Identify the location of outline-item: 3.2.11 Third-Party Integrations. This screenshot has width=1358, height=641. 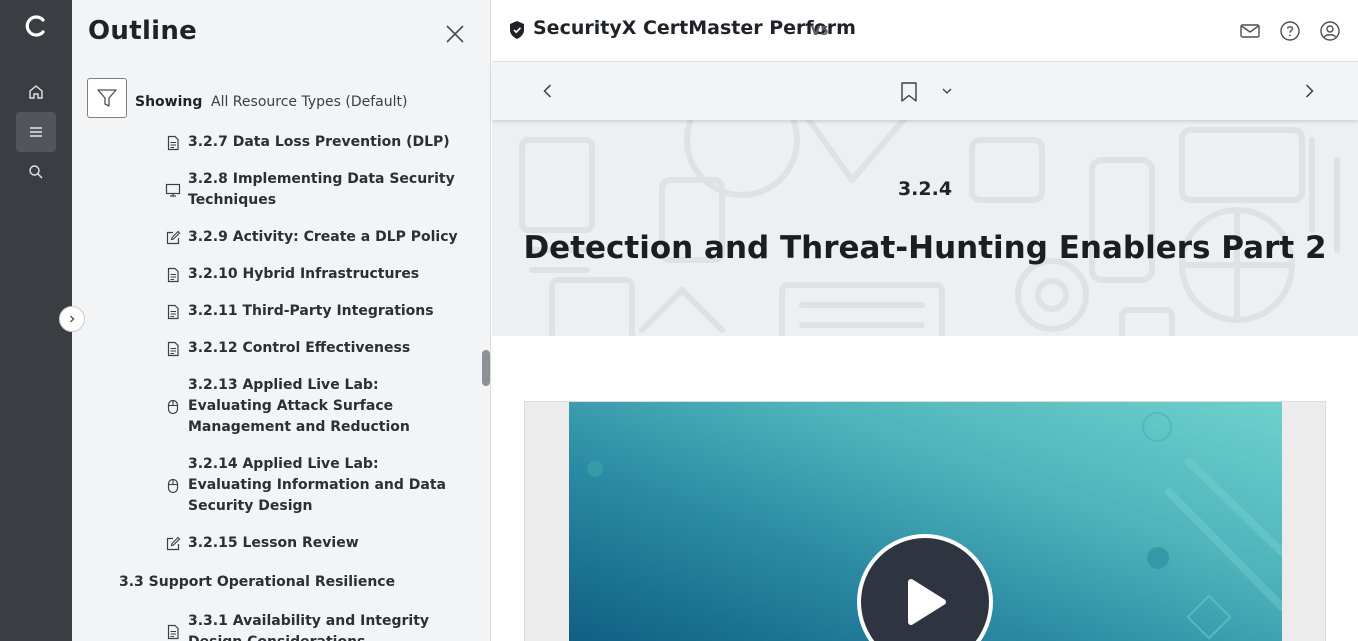
(323, 311).